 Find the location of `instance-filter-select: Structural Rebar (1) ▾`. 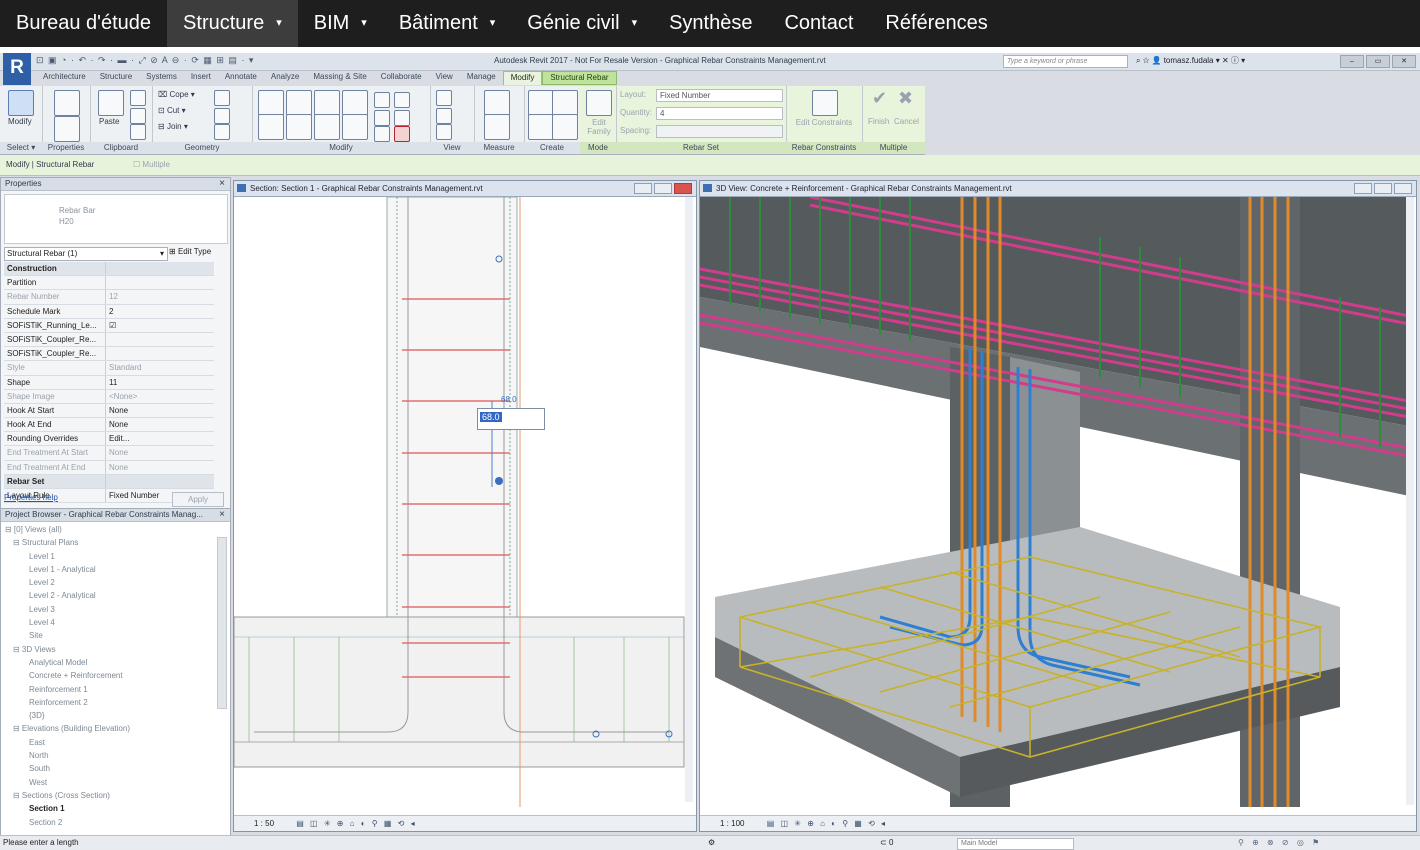

instance-filter-select: Structural Rebar (1) ▾ is located at coordinates (86, 254).